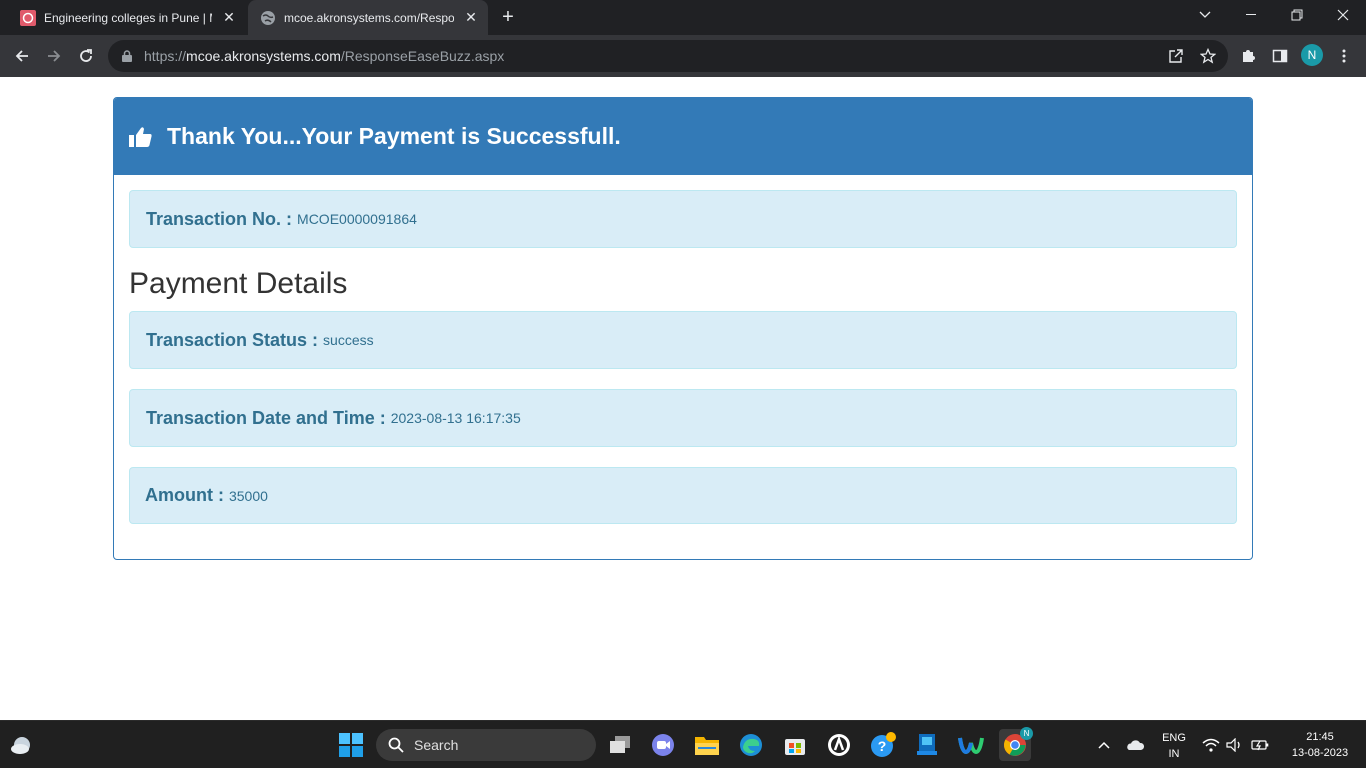  What do you see at coordinates (1235, 745) in the screenshot?
I see `volume-icon` at bounding box center [1235, 745].